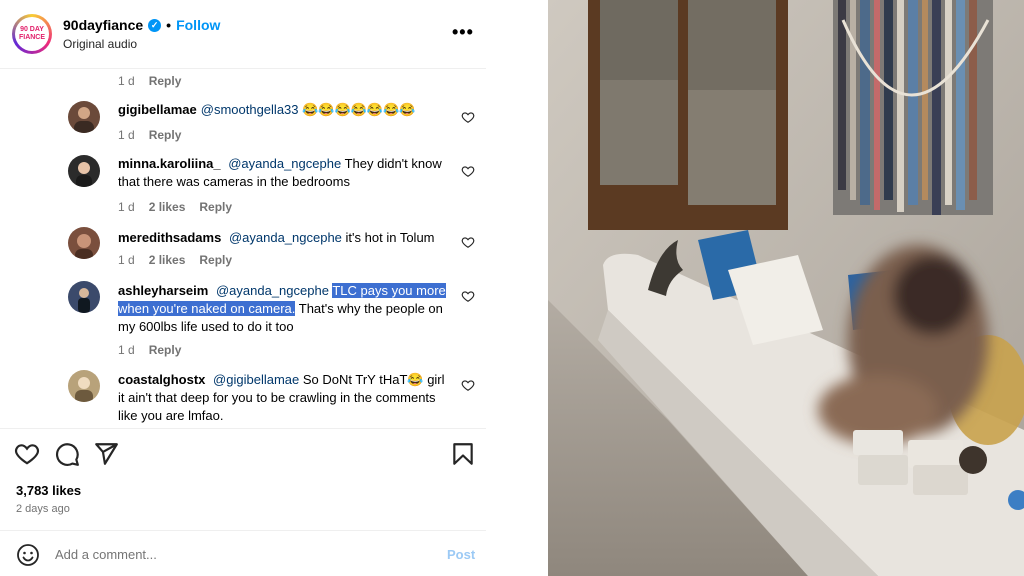 The height and width of the screenshot is (576, 1024). Describe the element at coordinates (235, 554) in the screenshot. I see `add-comment-input` at that location.